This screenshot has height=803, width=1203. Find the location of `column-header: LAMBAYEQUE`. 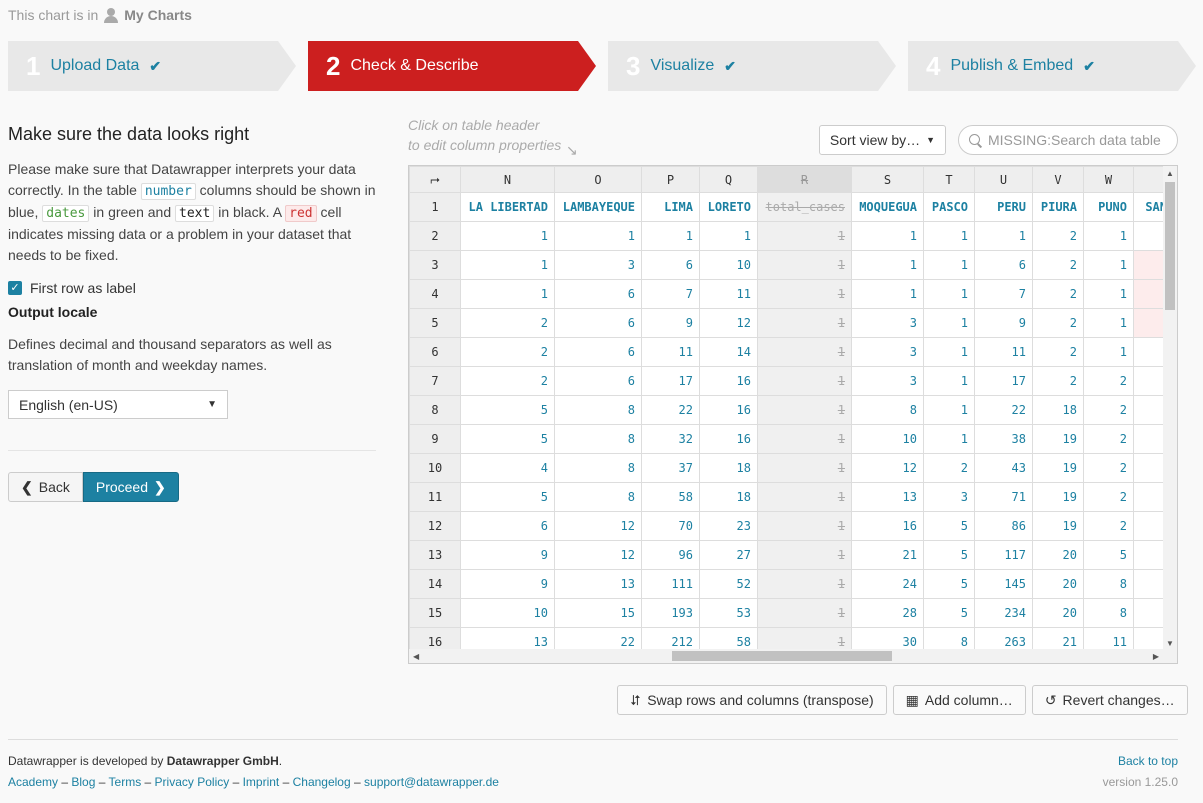

column-header: LAMBAYEQUE is located at coordinates (598, 207).